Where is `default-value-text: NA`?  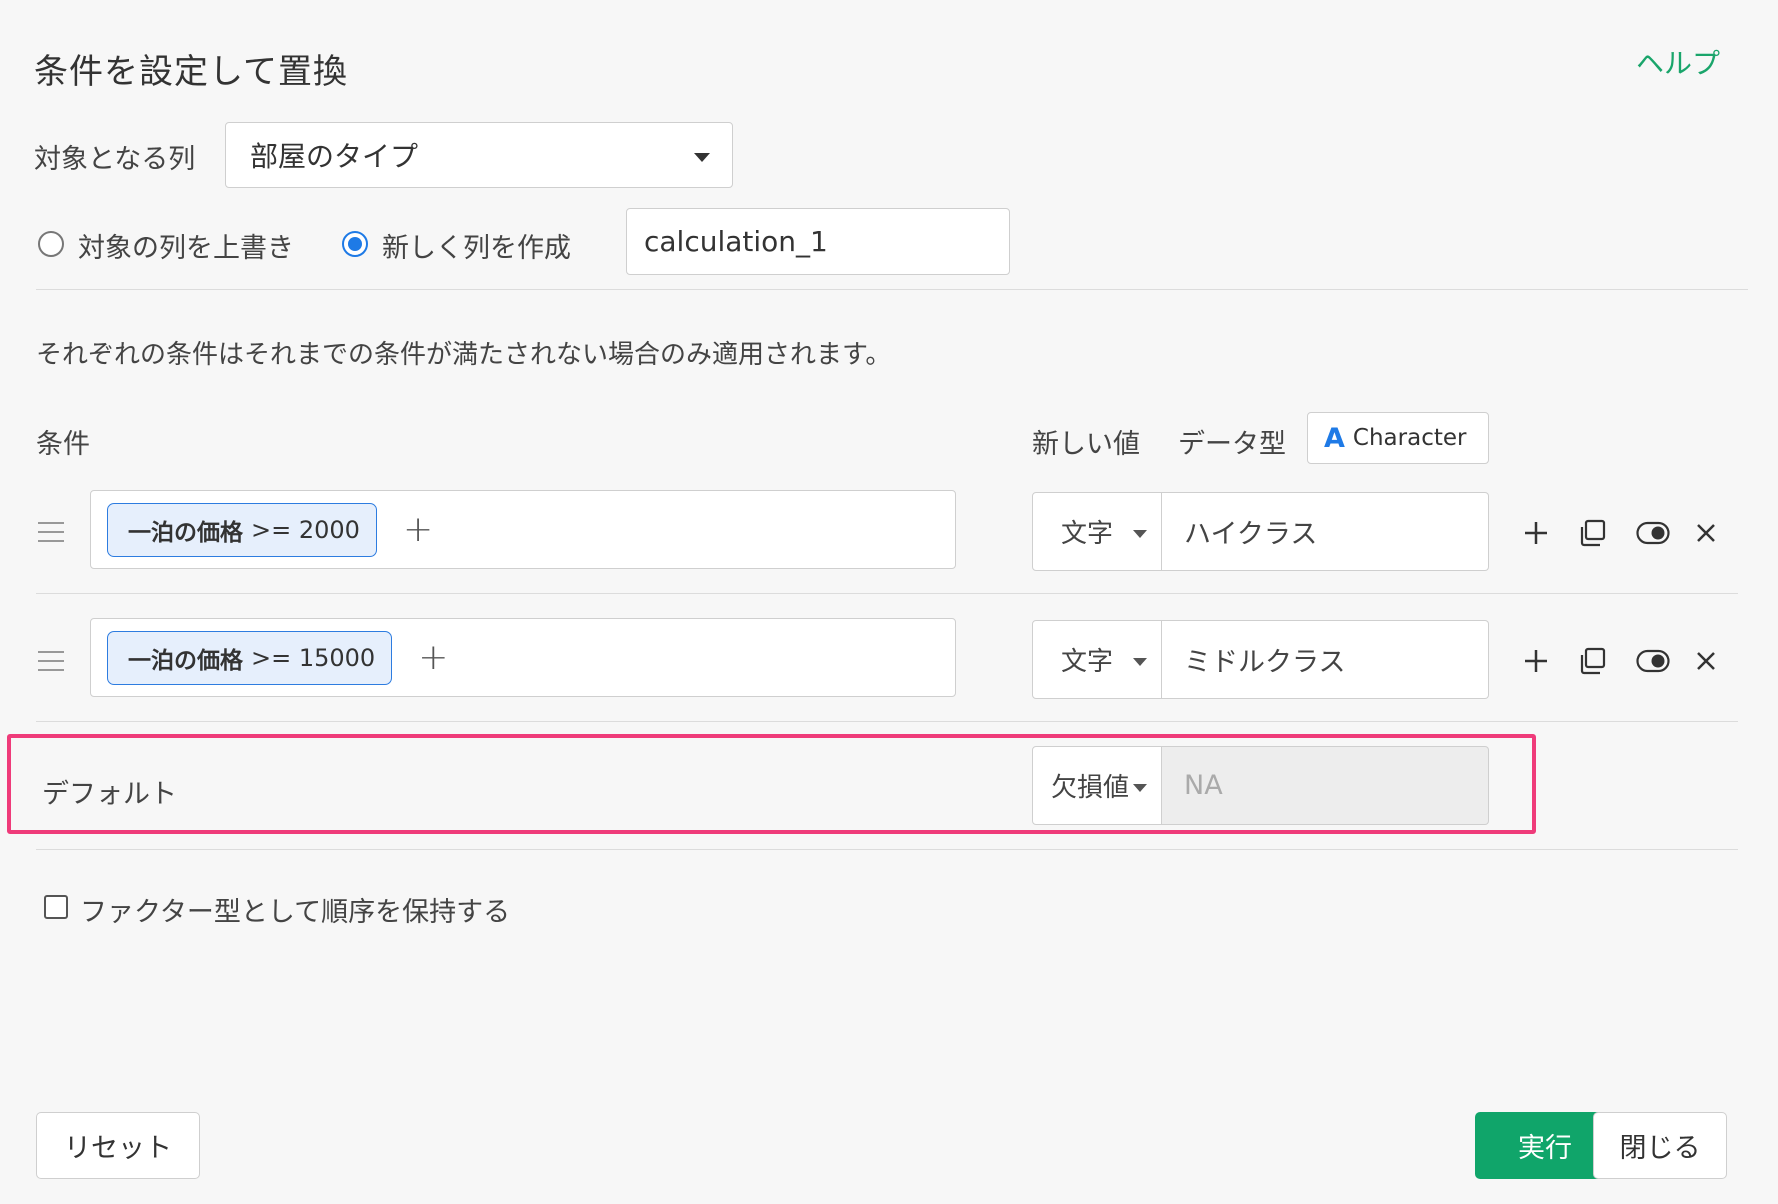
default-value-text: NA is located at coordinates (1203, 785).